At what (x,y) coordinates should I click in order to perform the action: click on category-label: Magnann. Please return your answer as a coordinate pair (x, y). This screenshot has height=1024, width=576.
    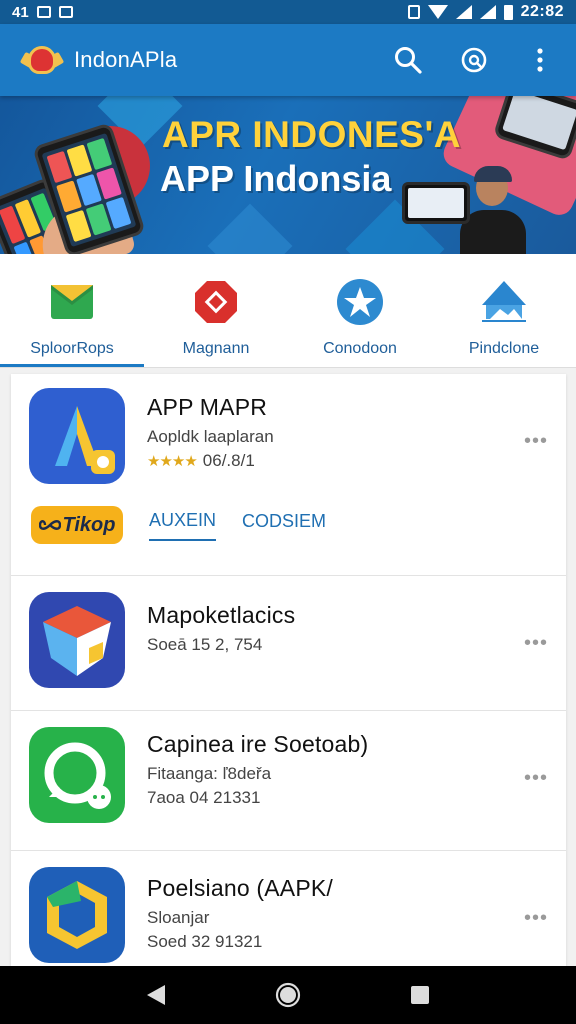
    Looking at the image, I should click on (216, 348).